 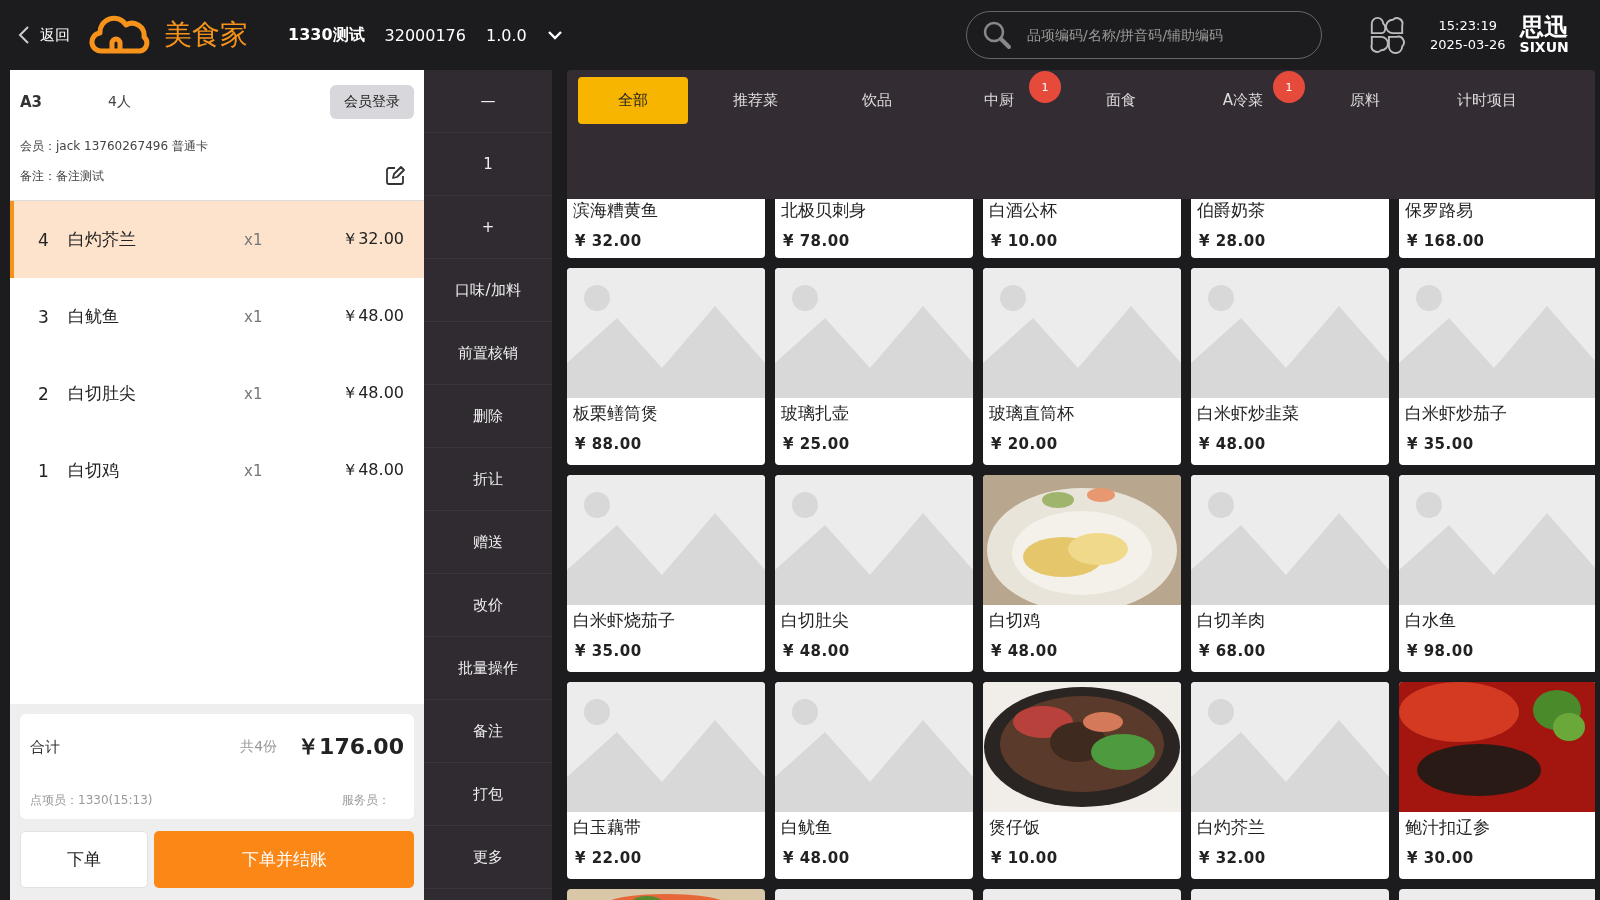 What do you see at coordinates (999, 100) in the screenshot?
I see `category-tab: 中厨` at bounding box center [999, 100].